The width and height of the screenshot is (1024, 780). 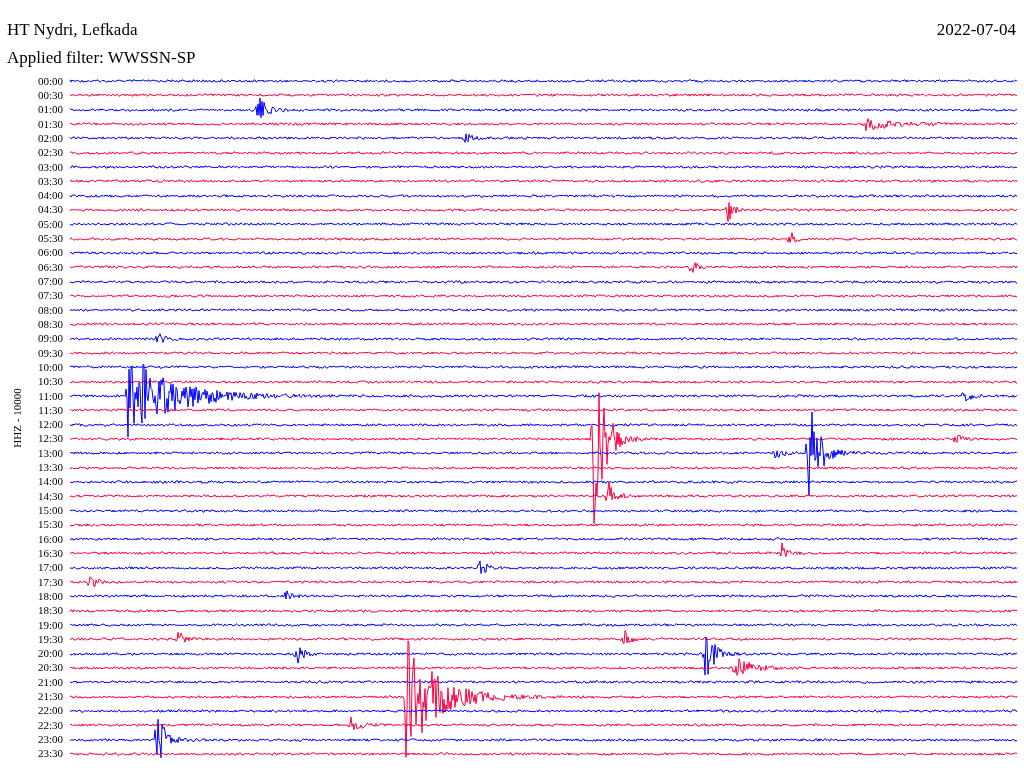 I want to click on time-label: 15:30, so click(x=49, y=525).